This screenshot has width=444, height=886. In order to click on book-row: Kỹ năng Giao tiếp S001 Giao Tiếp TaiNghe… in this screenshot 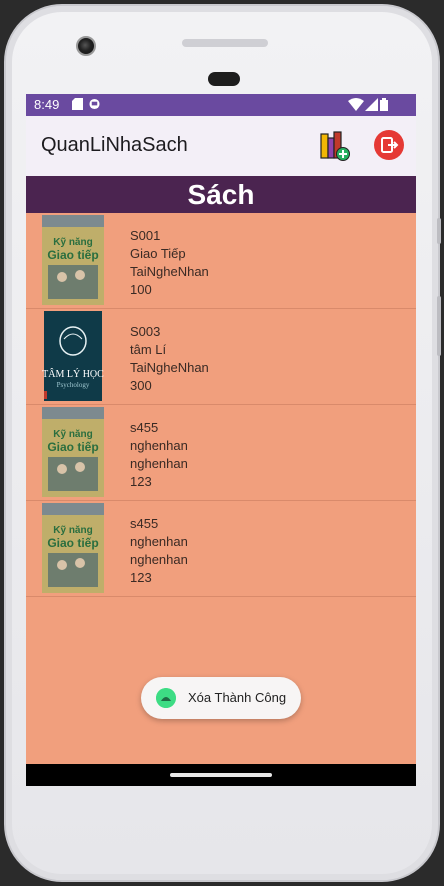, I will do `click(221, 261)`.